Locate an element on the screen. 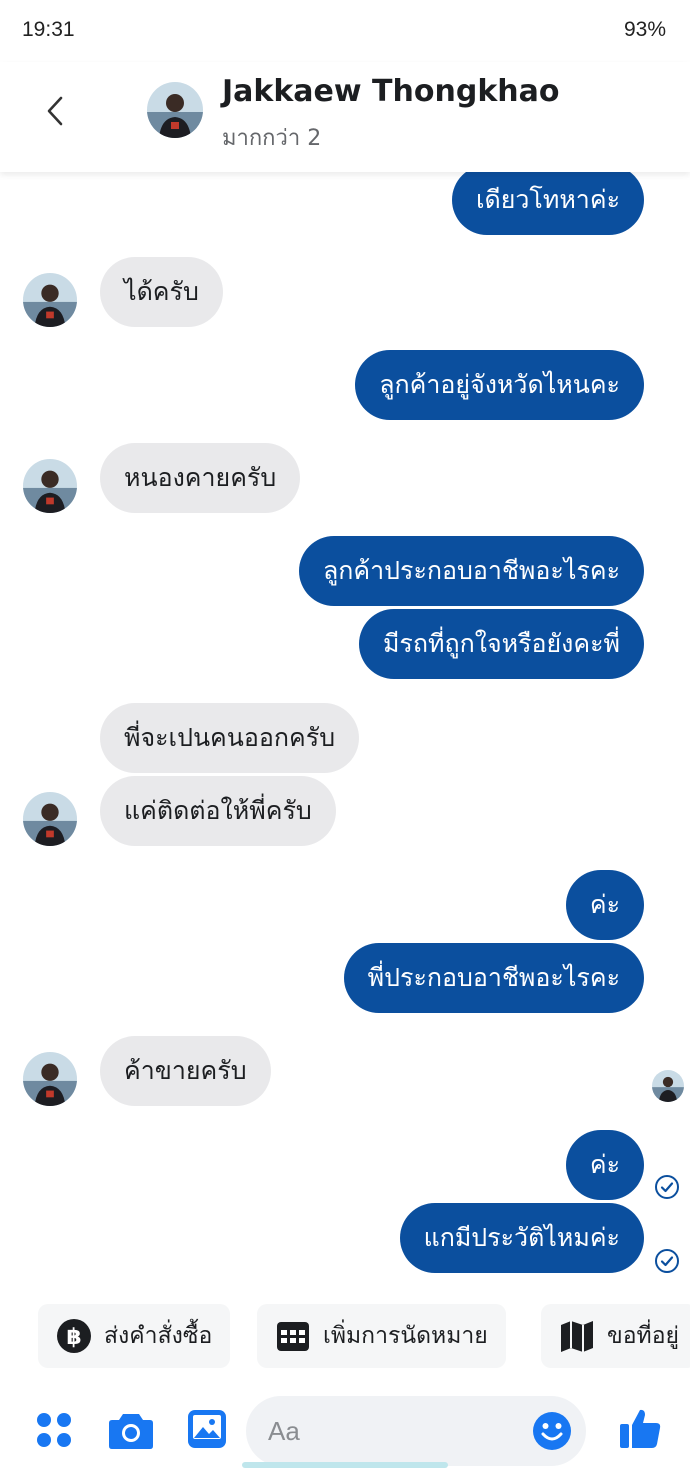 The height and width of the screenshot is (1480, 690). contact-avatar is located at coordinates (175, 110).